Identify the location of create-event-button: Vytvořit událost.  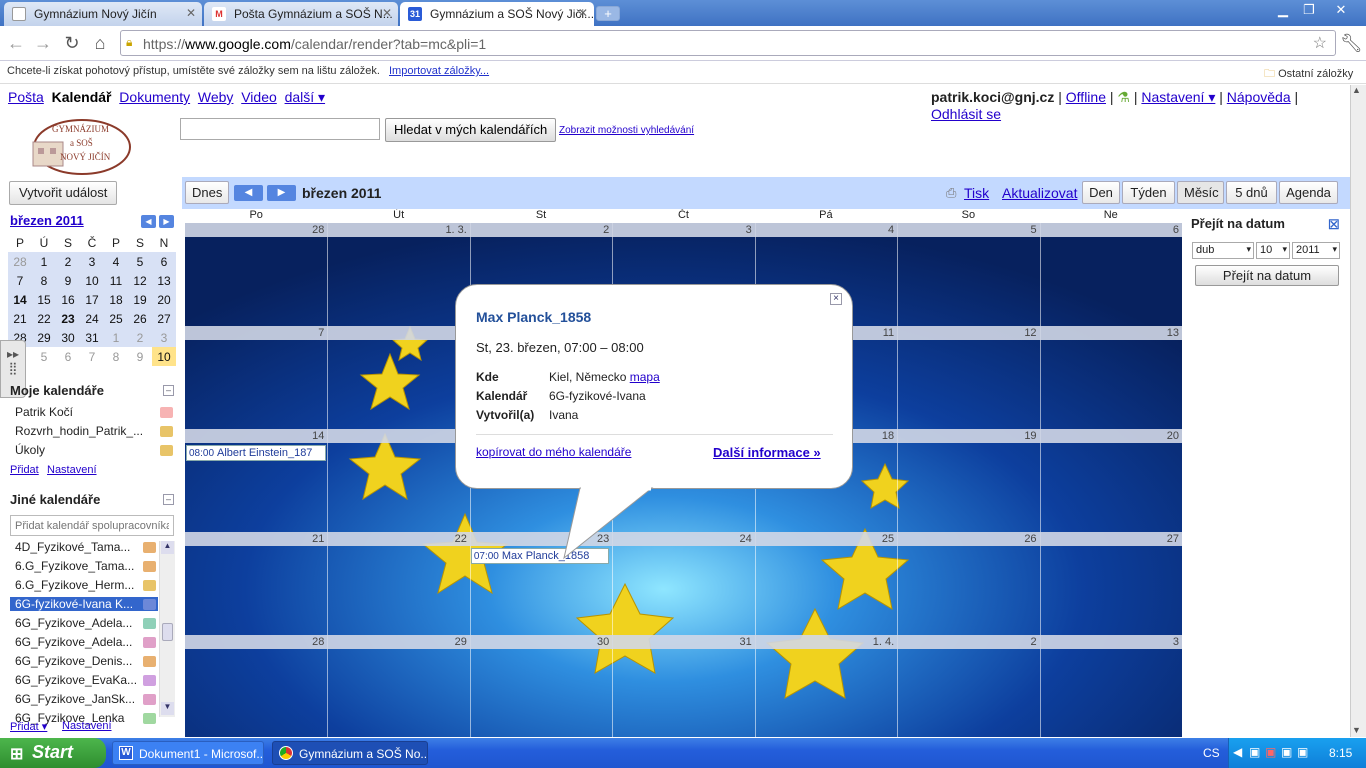
(63, 193).